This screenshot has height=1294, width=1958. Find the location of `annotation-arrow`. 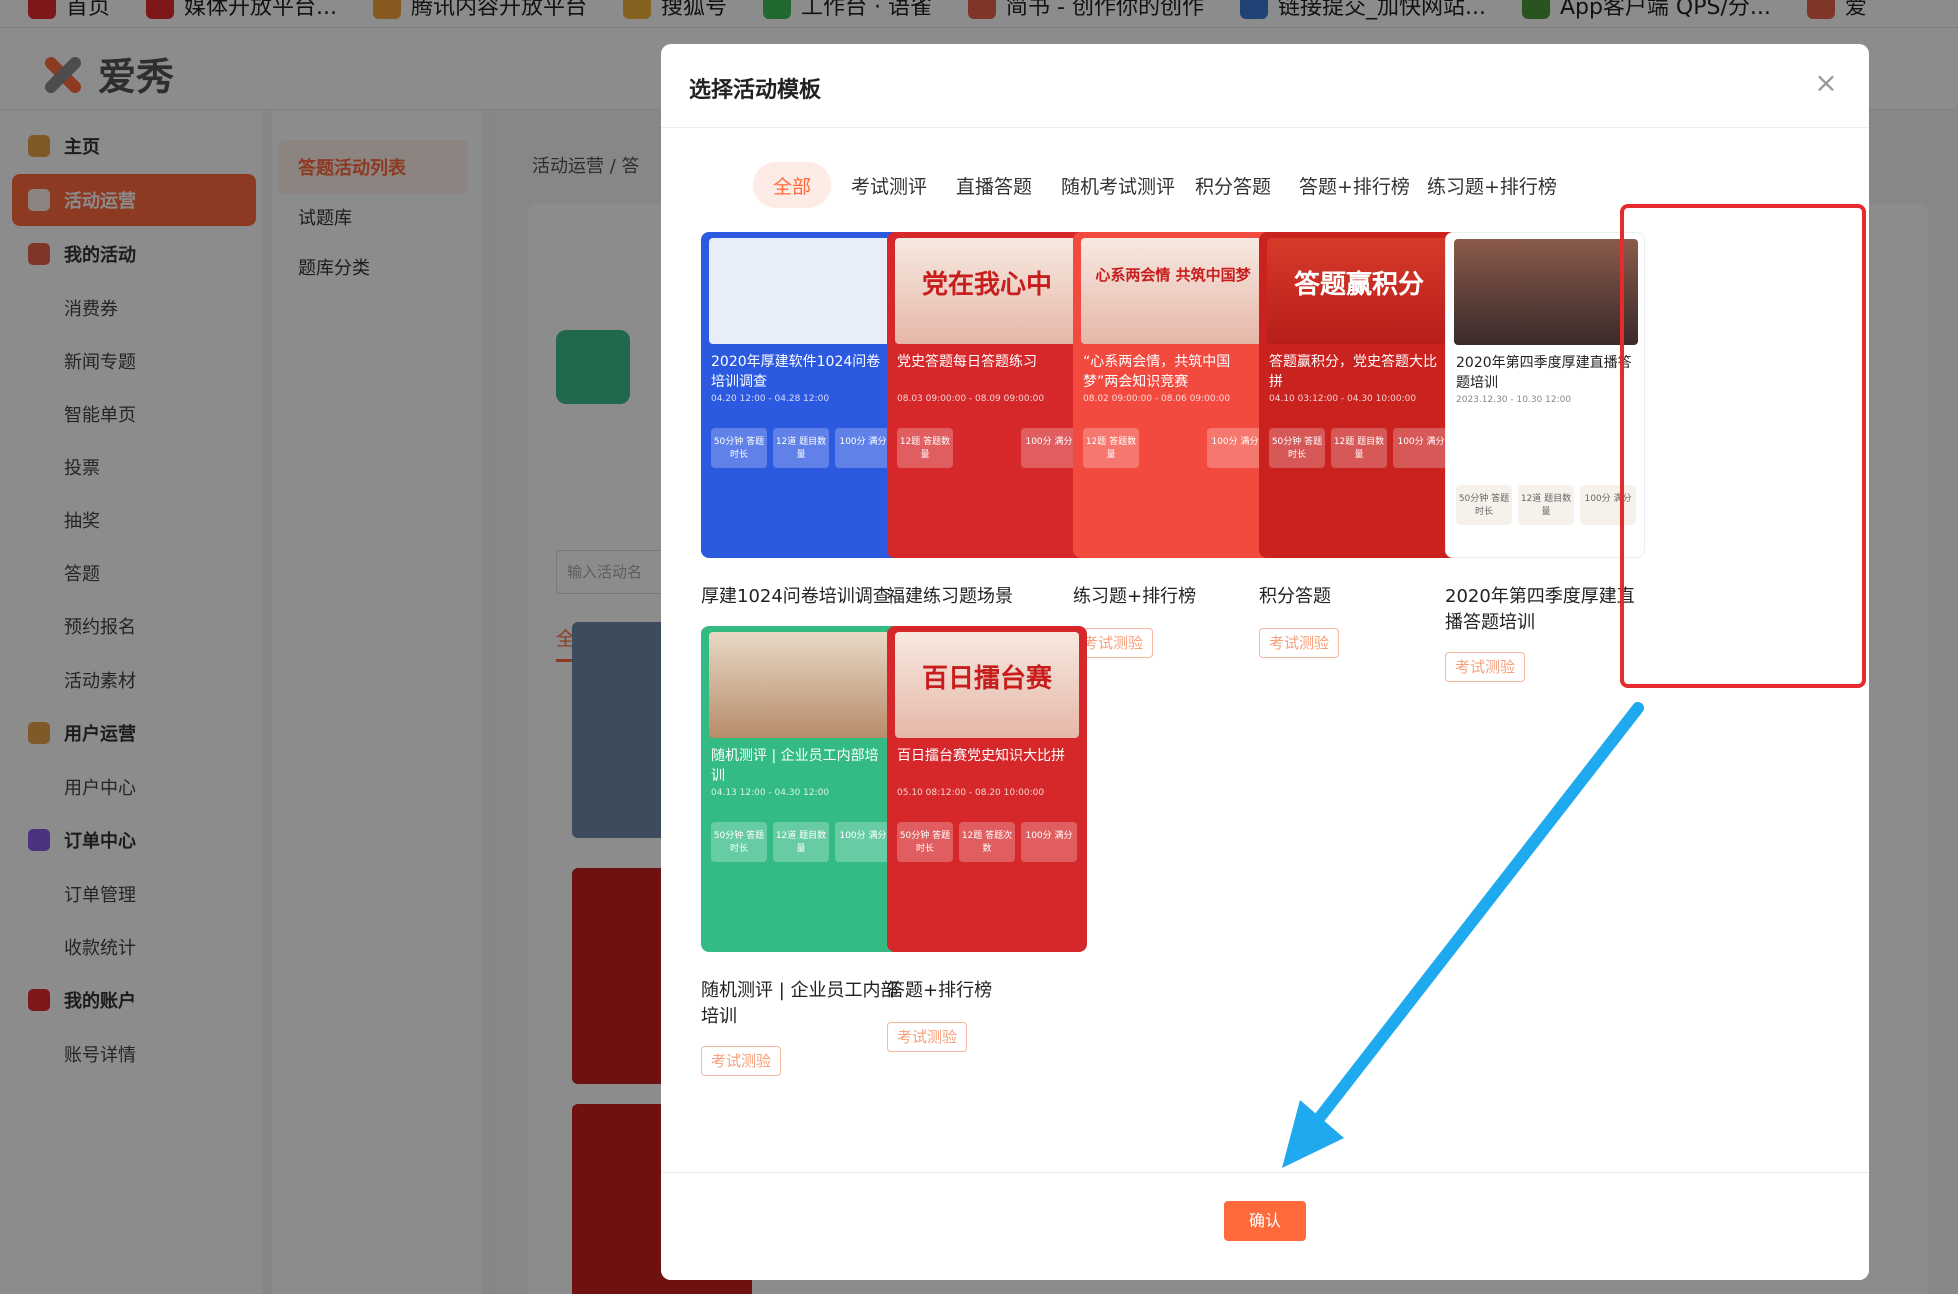

annotation-arrow is located at coordinates (1463, 935).